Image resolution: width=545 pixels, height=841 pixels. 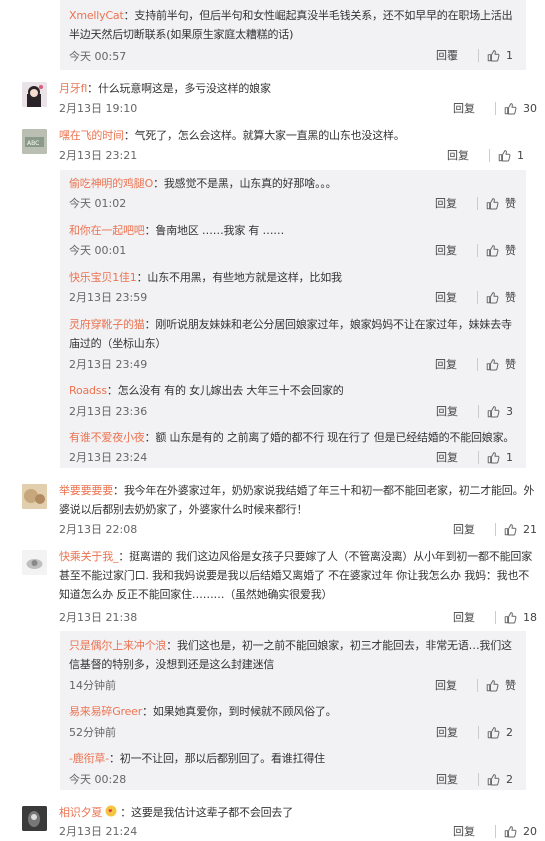 What do you see at coordinates (98, 831) in the screenshot?
I see `timestamp: 2月13日 21:24` at bounding box center [98, 831].